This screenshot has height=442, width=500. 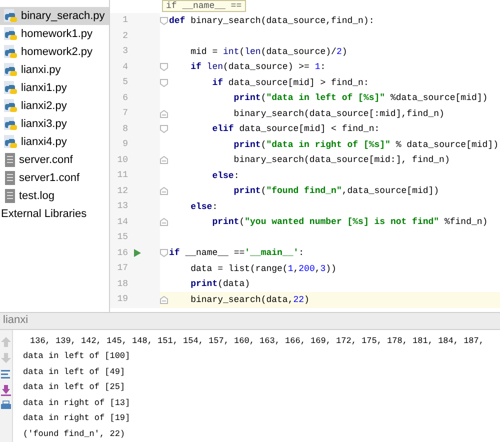 What do you see at coordinates (125, 20) in the screenshot?
I see `line-number: 1` at bounding box center [125, 20].